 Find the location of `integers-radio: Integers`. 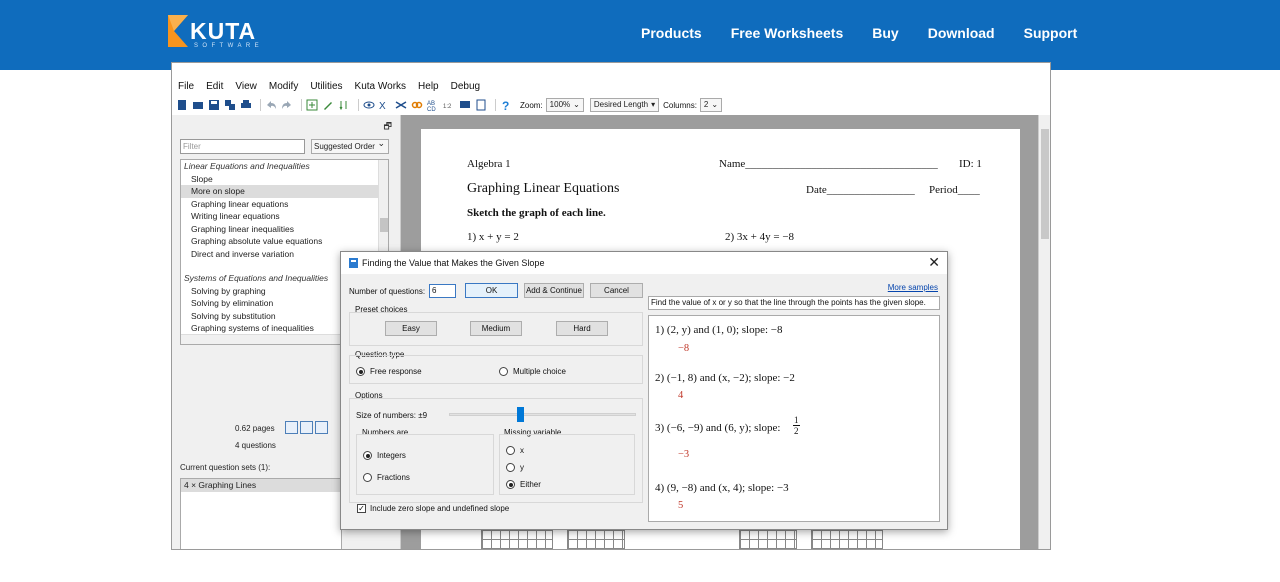

integers-radio: Integers is located at coordinates (384, 455).